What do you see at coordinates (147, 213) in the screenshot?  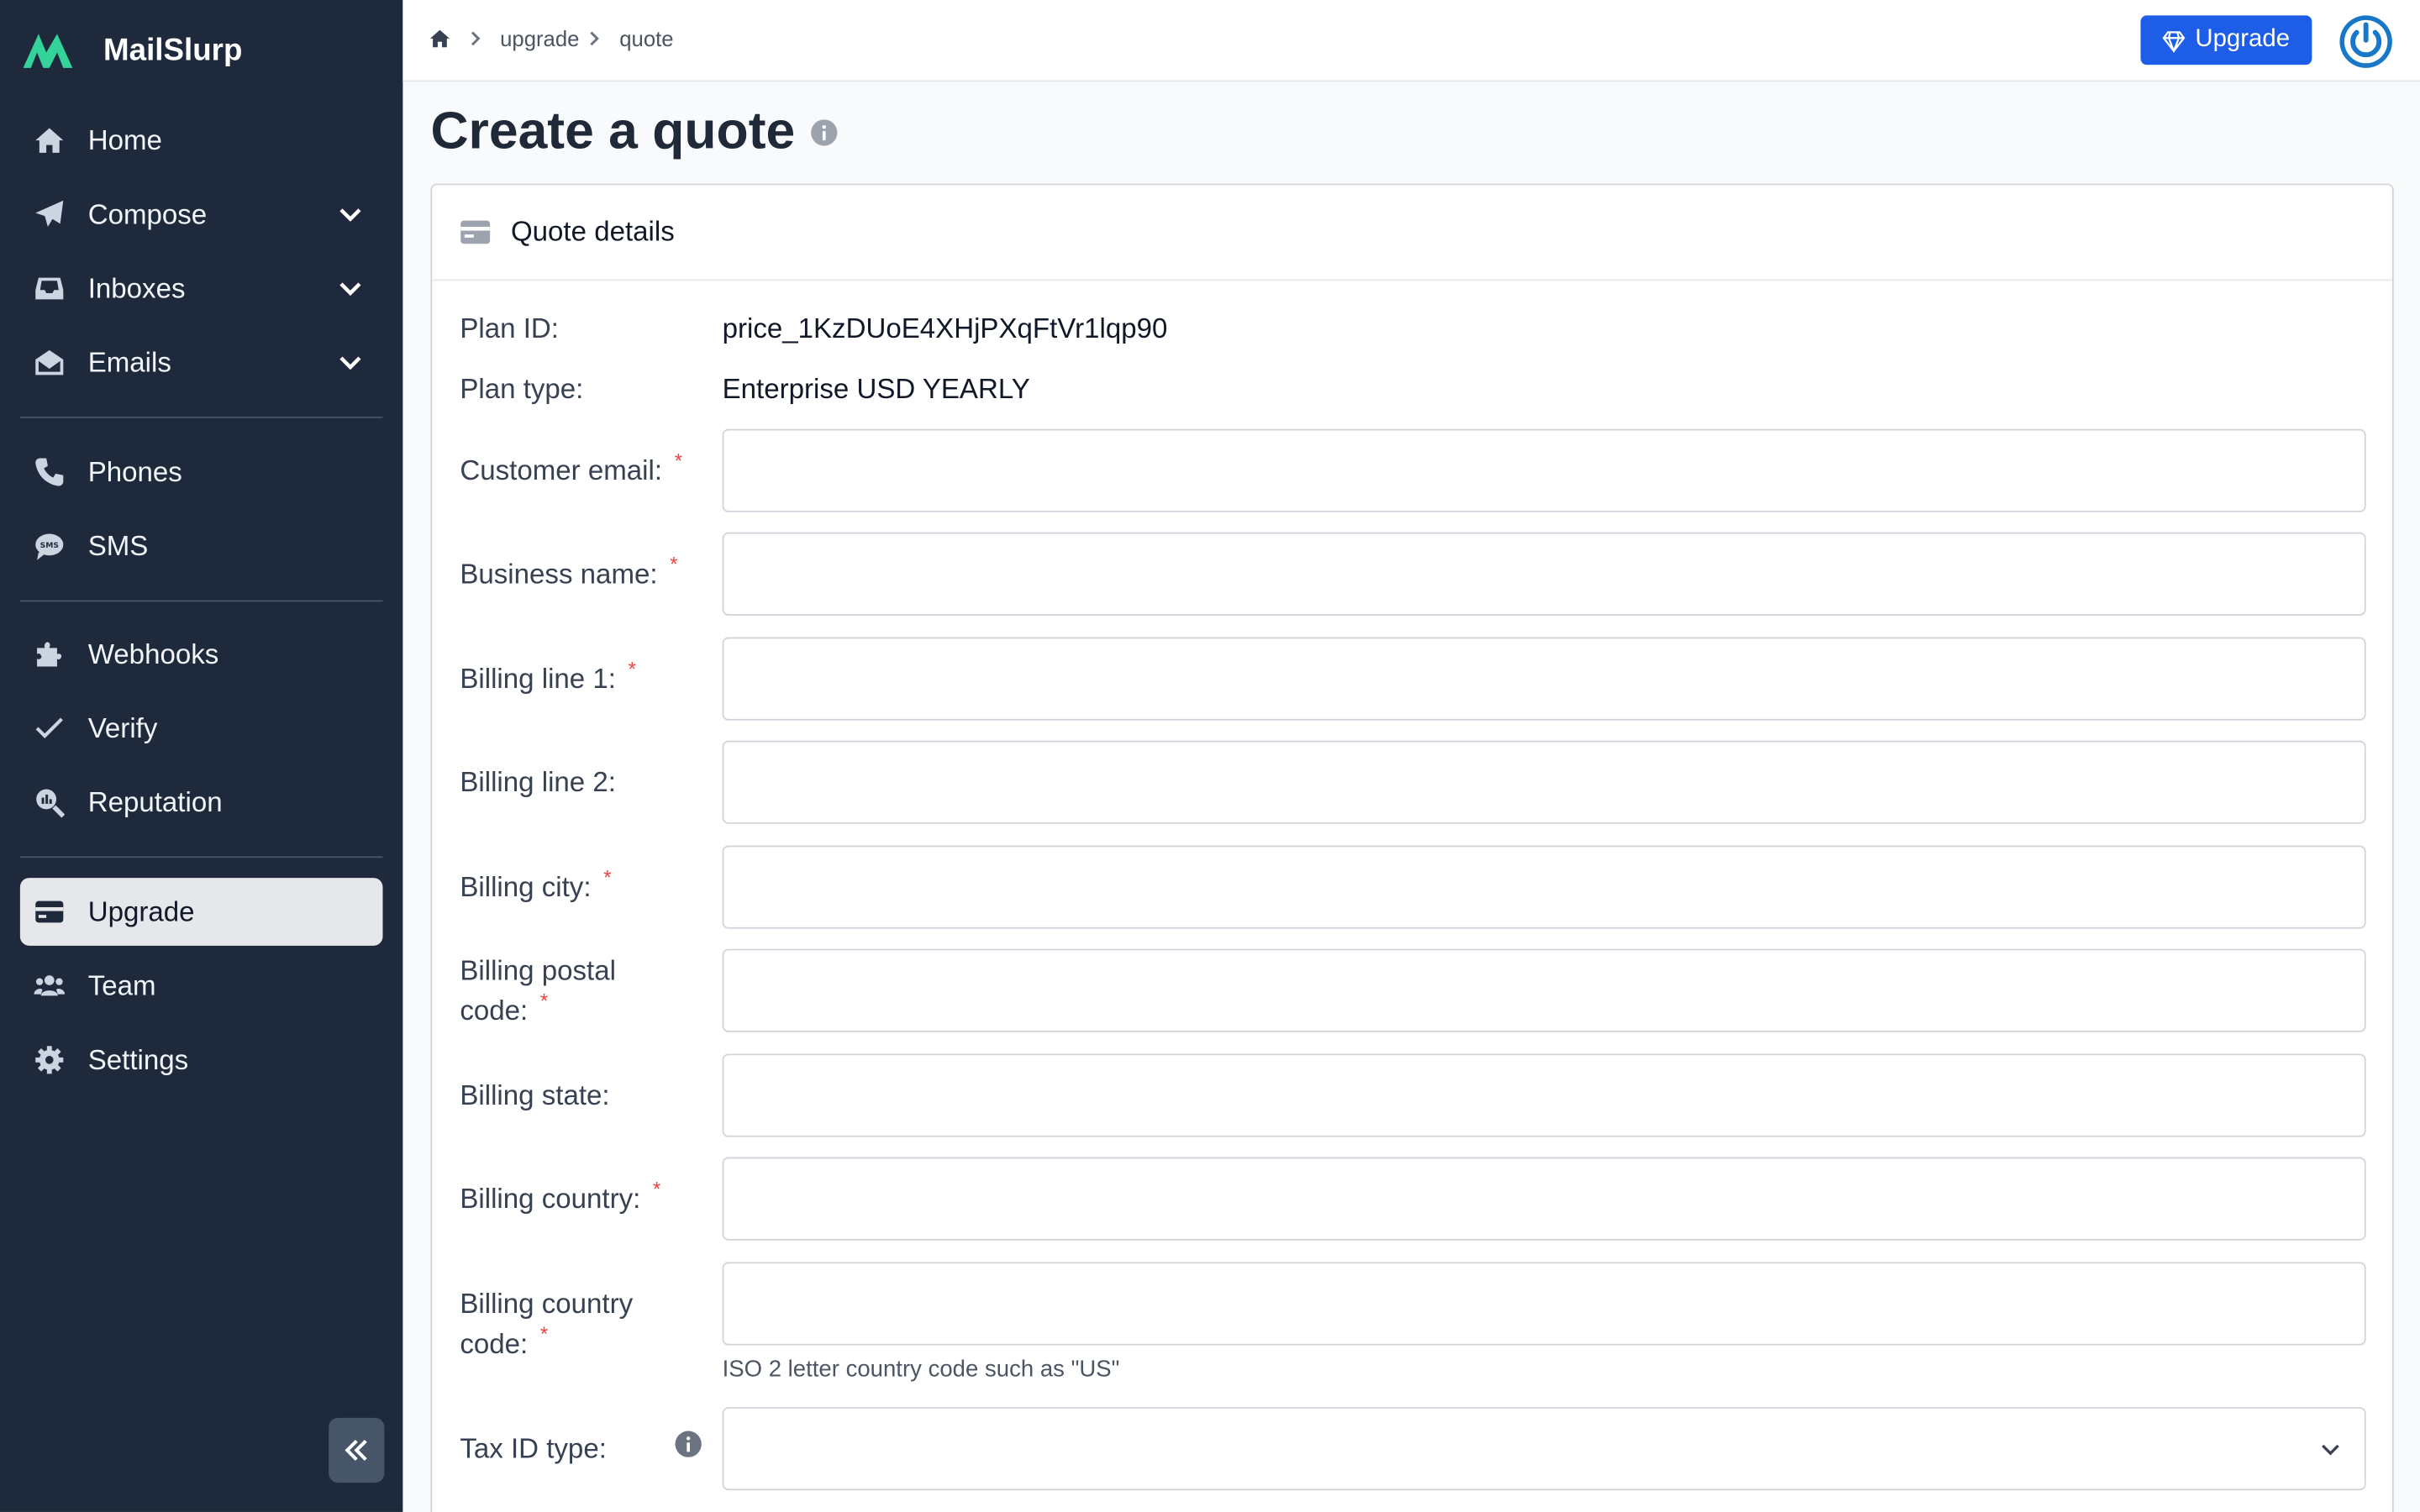 I see `sidebar-item-label: Compose` at bounding box center [147, 213].